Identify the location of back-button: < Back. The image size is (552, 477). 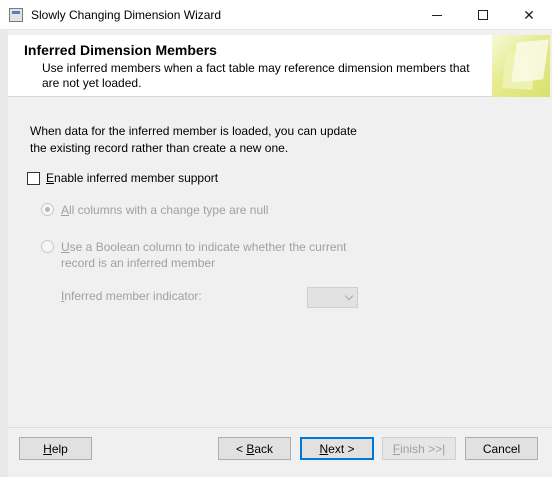
(254, 448).